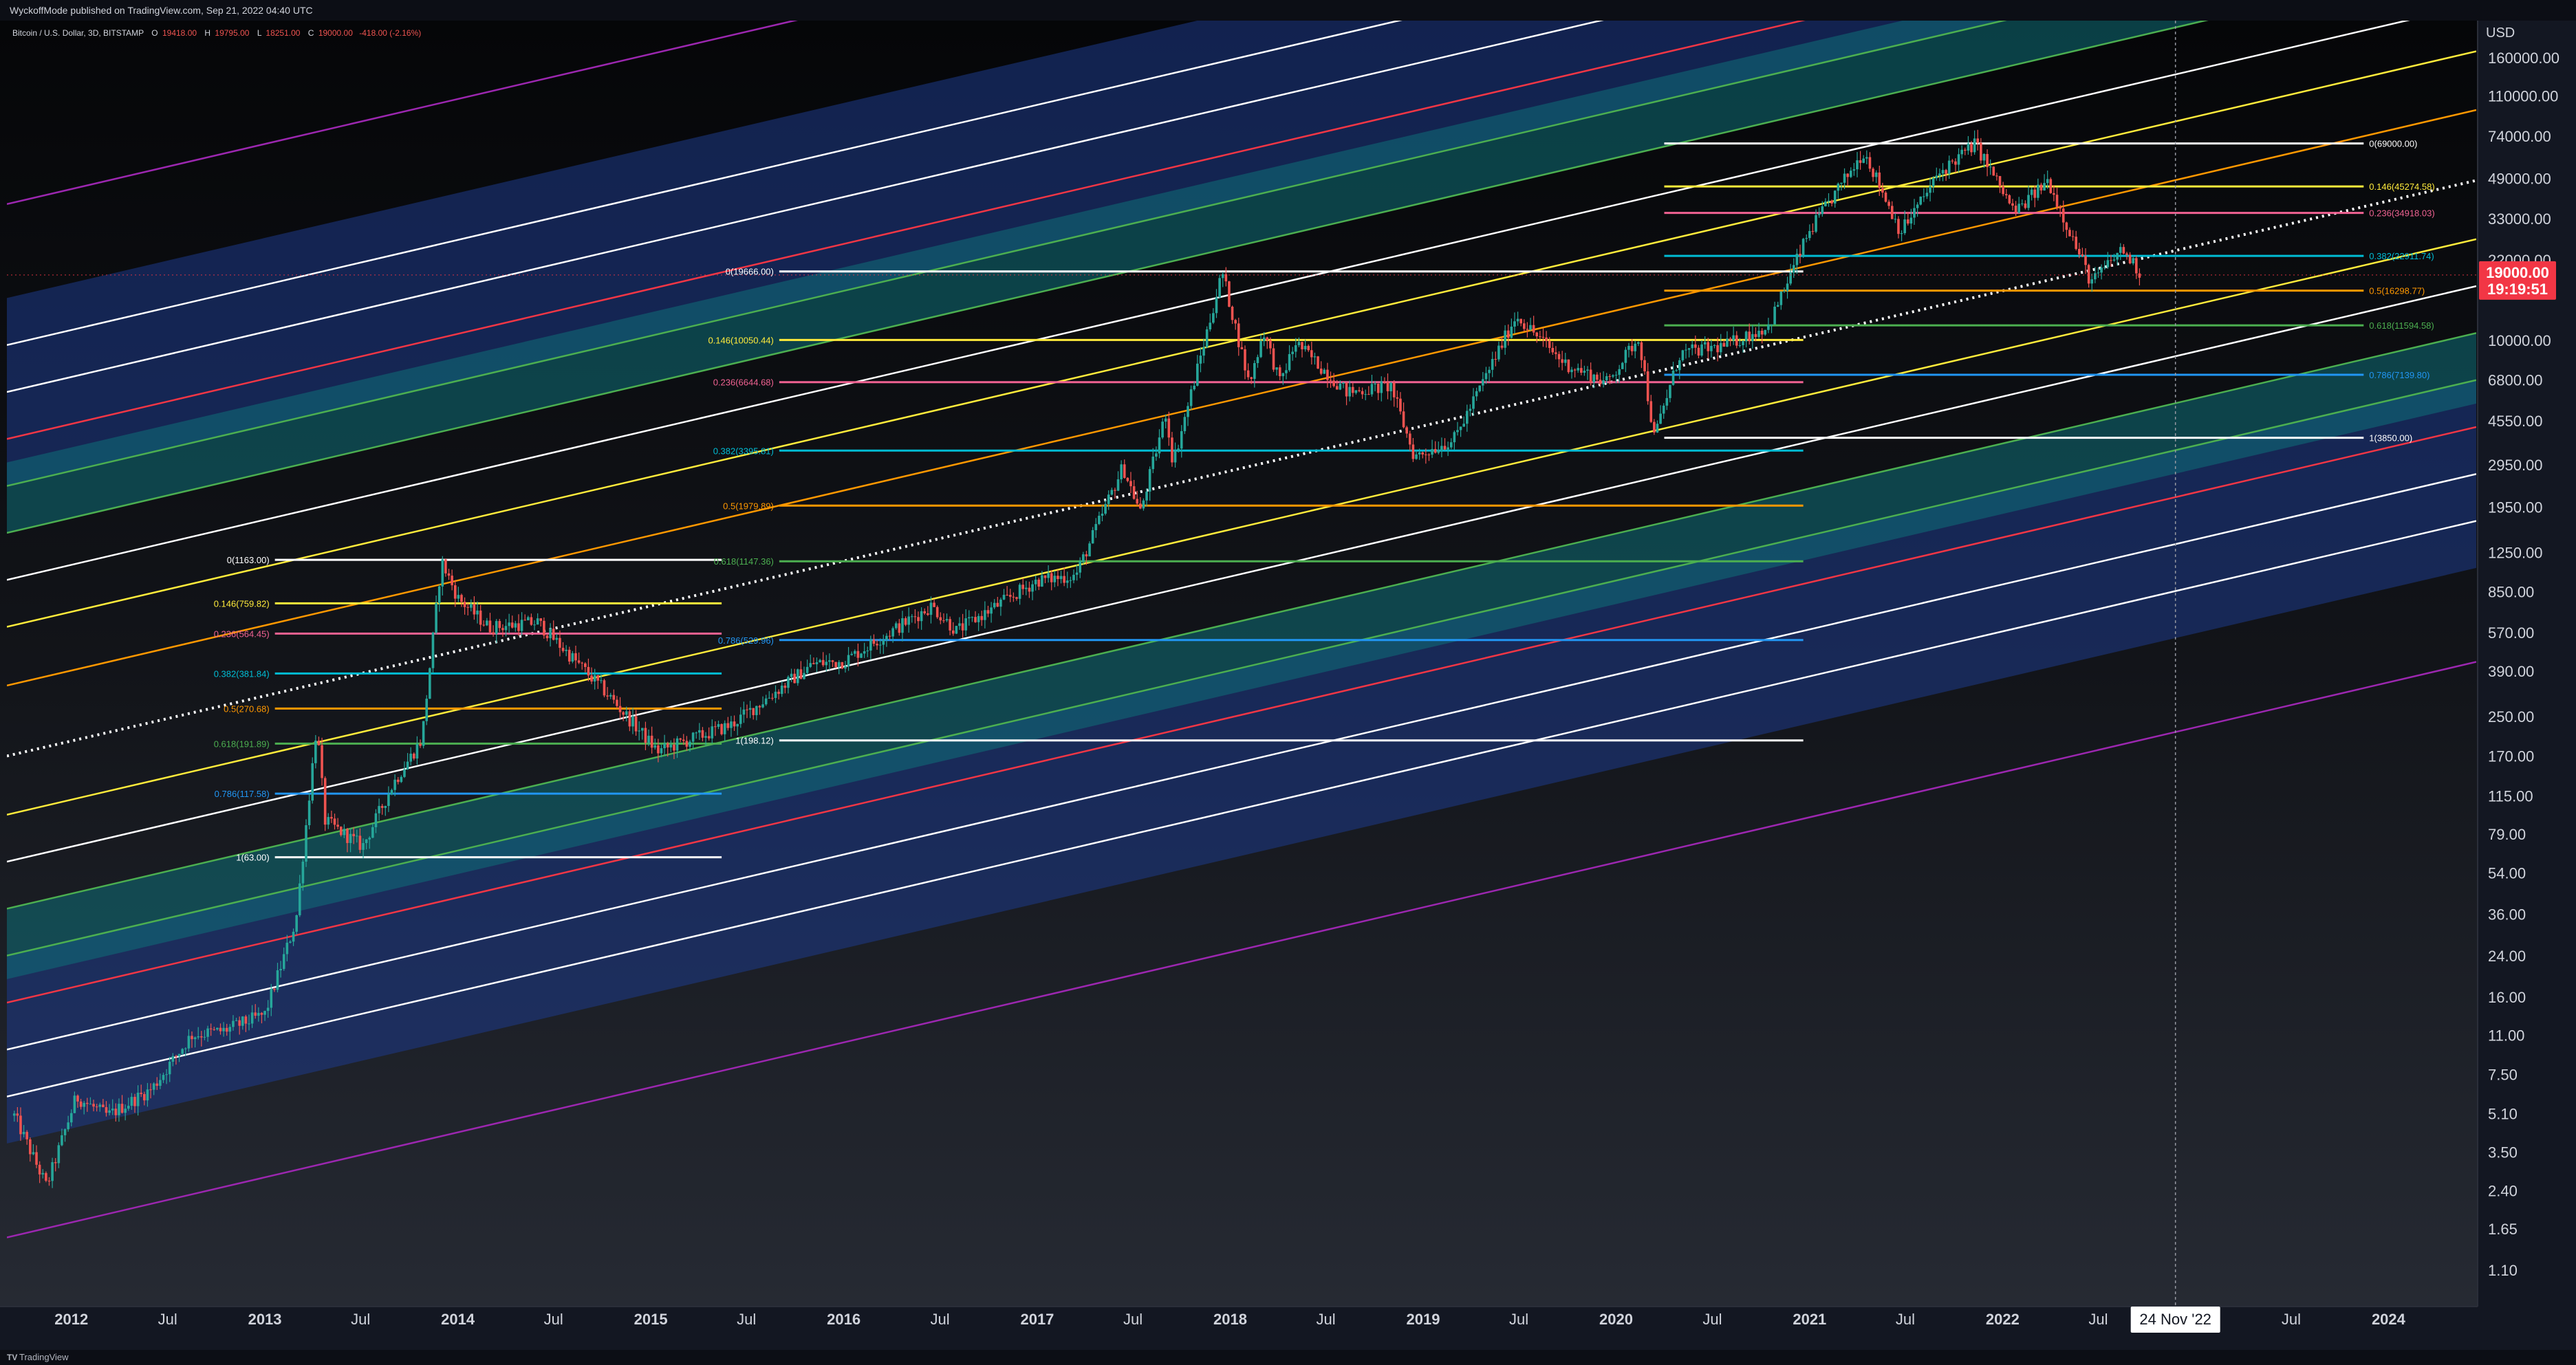 The height and width of the screenshot is (1365, 2576). I want to click on time-tick-14: 2019, so click(1423, 1319).